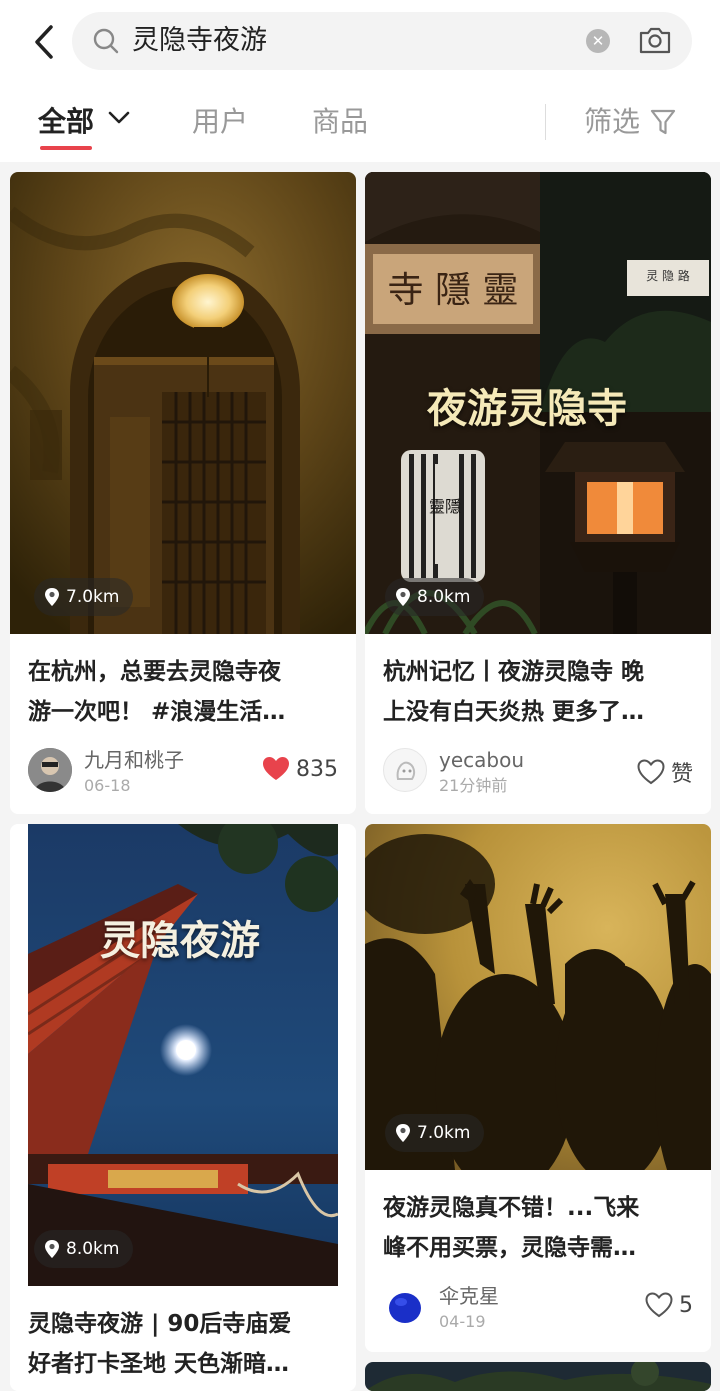 This screenshot has height=1391, width=720. Describe the element at coordinates (481, 760) in the screenshot. I see `author-name: yecabou` at that location.